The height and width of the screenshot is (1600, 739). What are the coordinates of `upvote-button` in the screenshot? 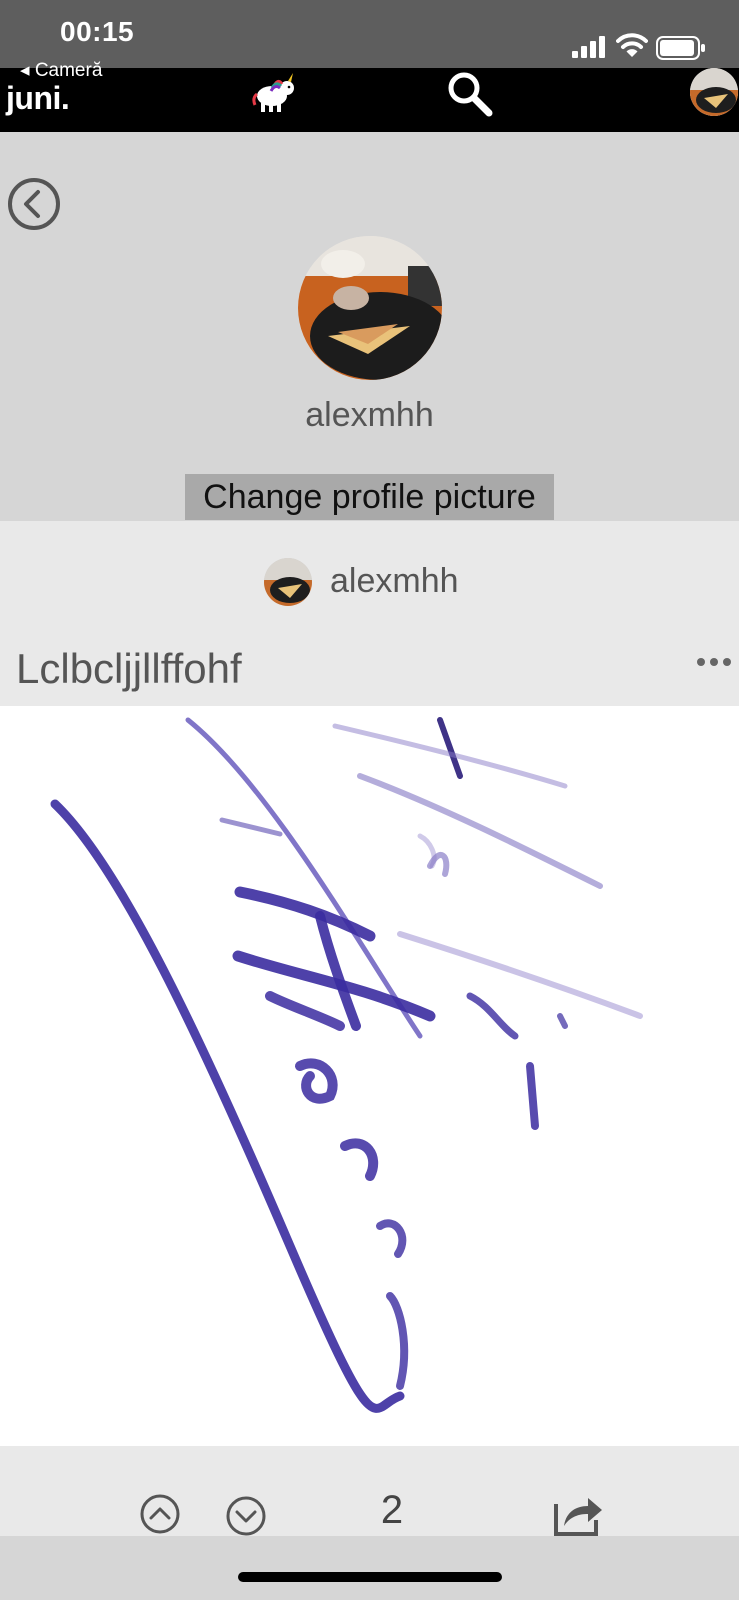 It's located at (160, 1514).